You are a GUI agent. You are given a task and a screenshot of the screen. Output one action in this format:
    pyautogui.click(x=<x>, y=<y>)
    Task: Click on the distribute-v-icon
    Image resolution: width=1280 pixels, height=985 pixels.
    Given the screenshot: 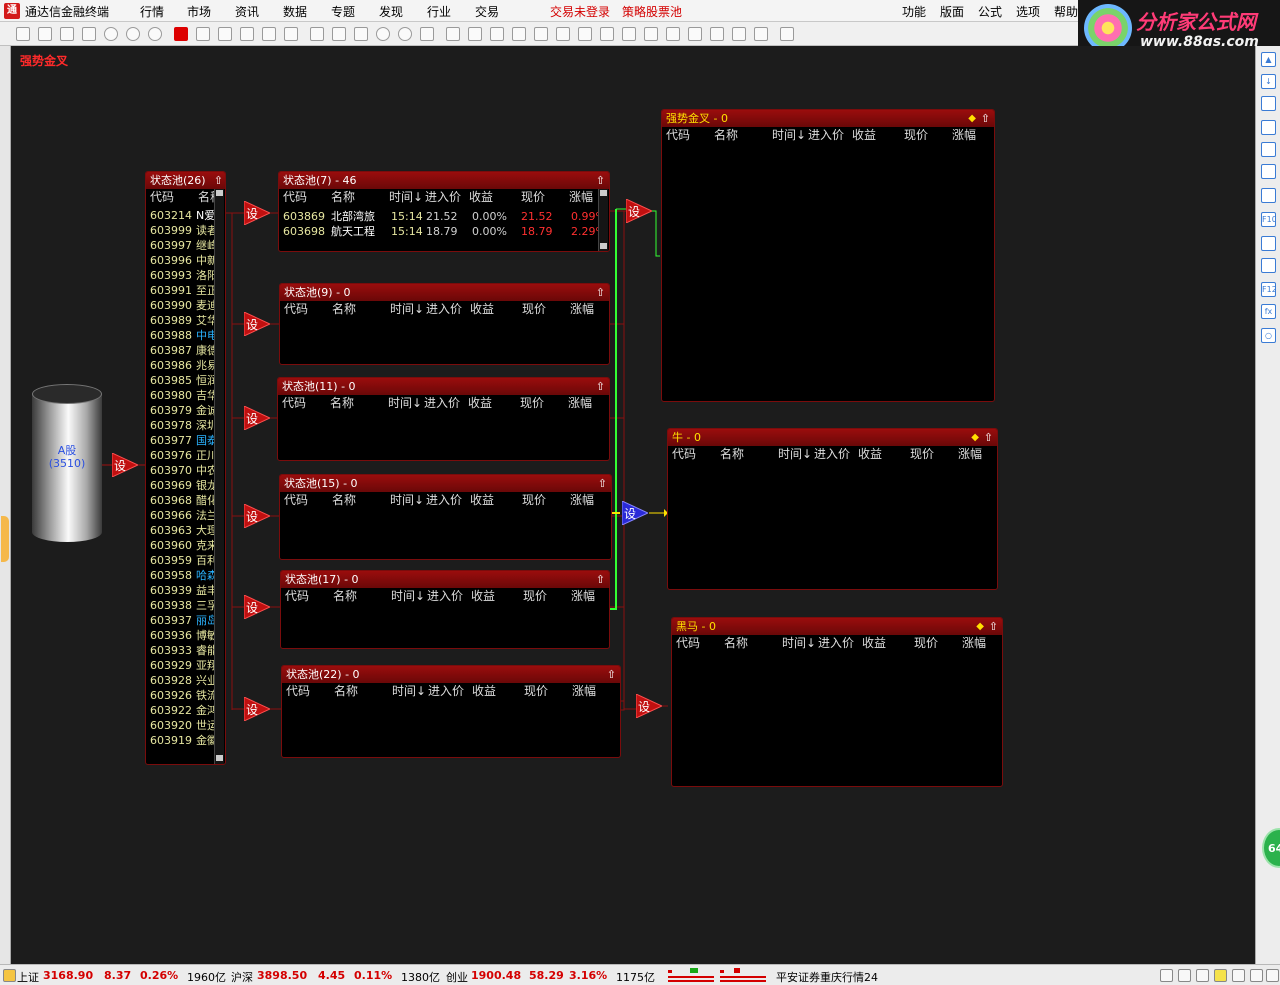 What is the action you would take?
    pyautogui.click(x=717, y=34)
    